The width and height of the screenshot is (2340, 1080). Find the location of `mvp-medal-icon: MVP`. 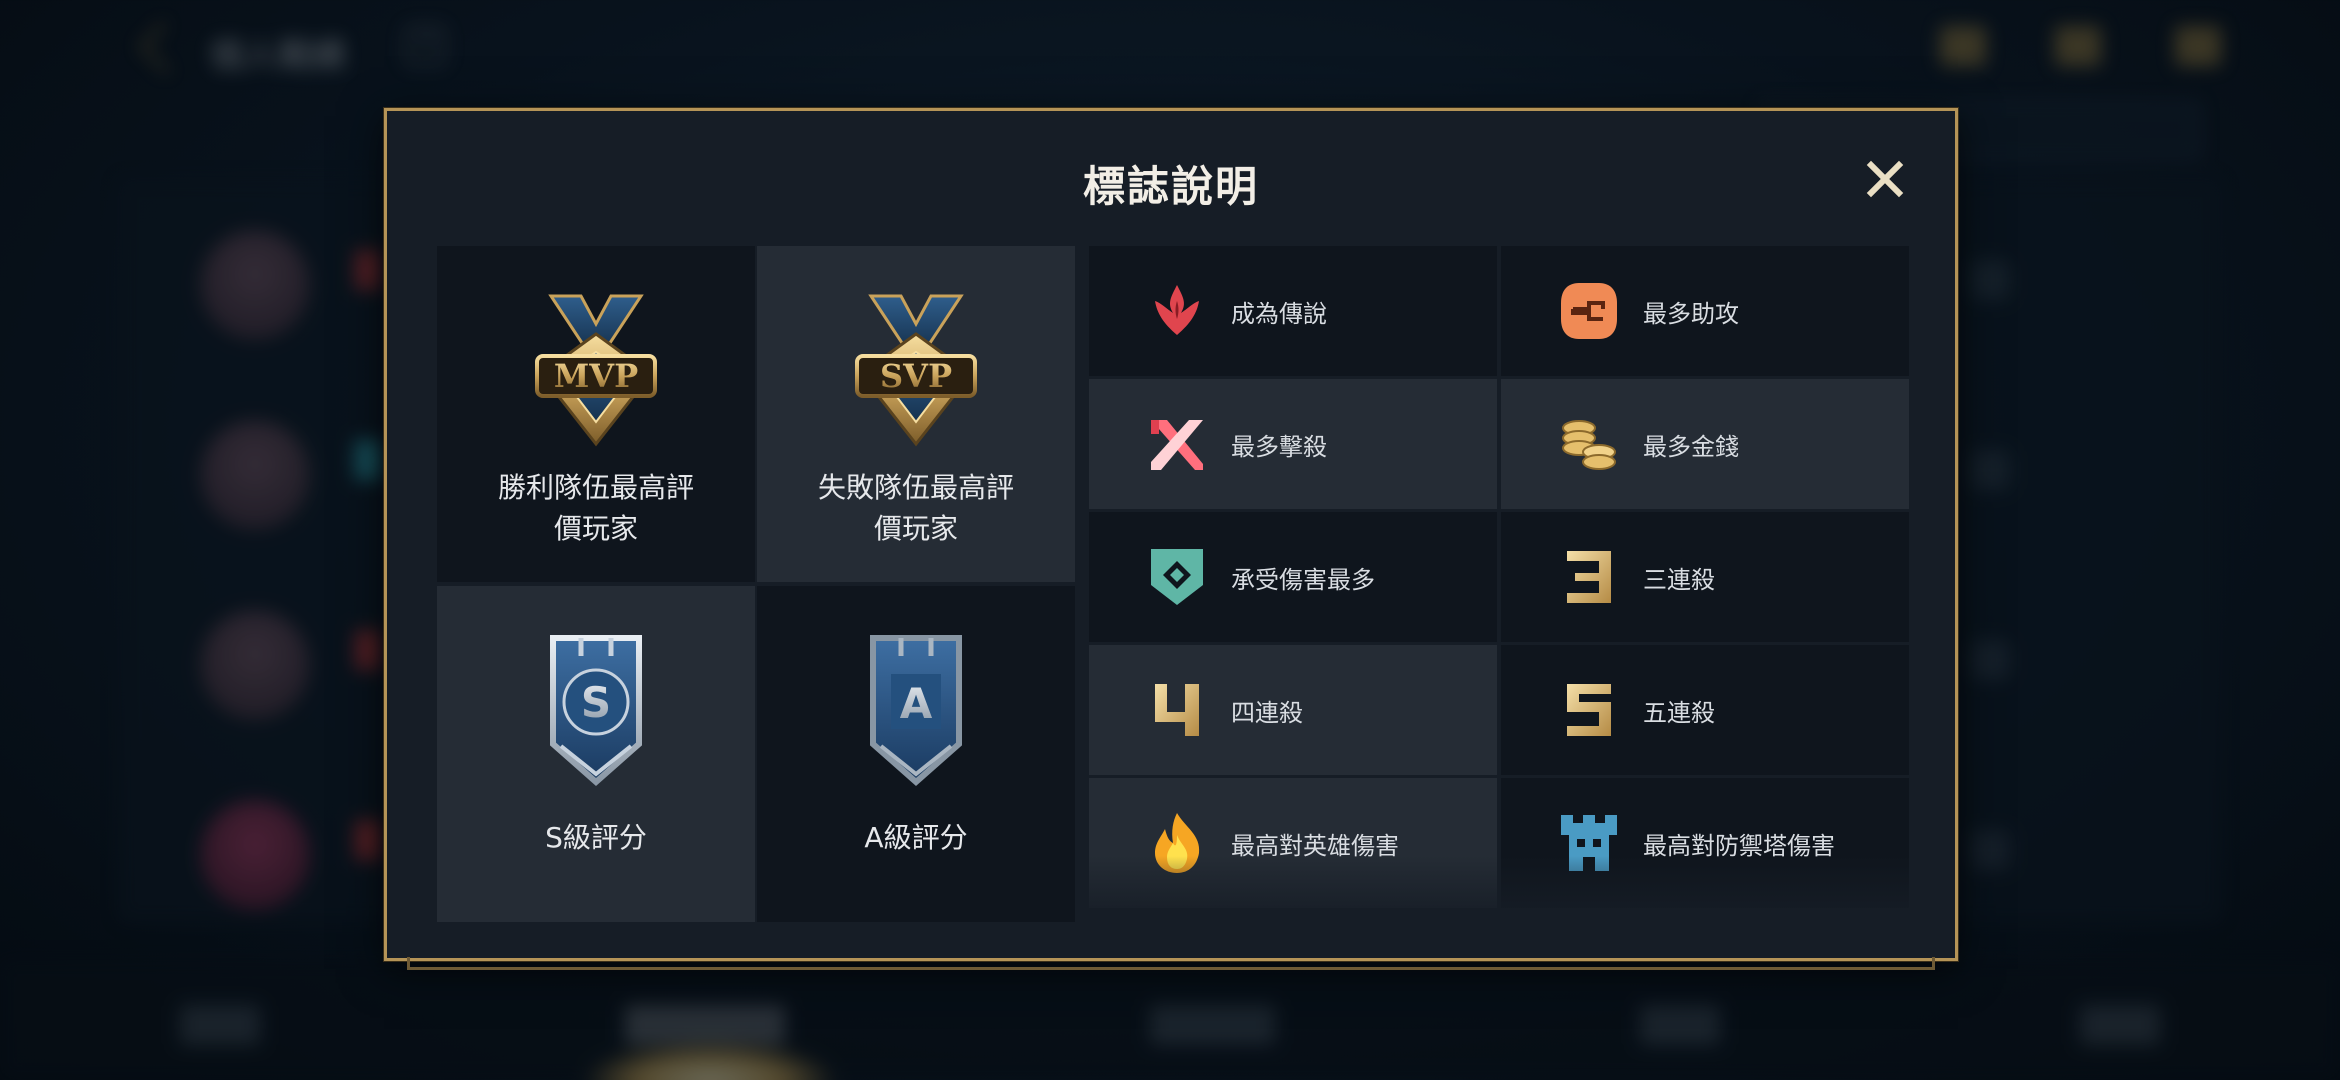

mvp-medal-icon: MVP is located at coordinates (596, 370).